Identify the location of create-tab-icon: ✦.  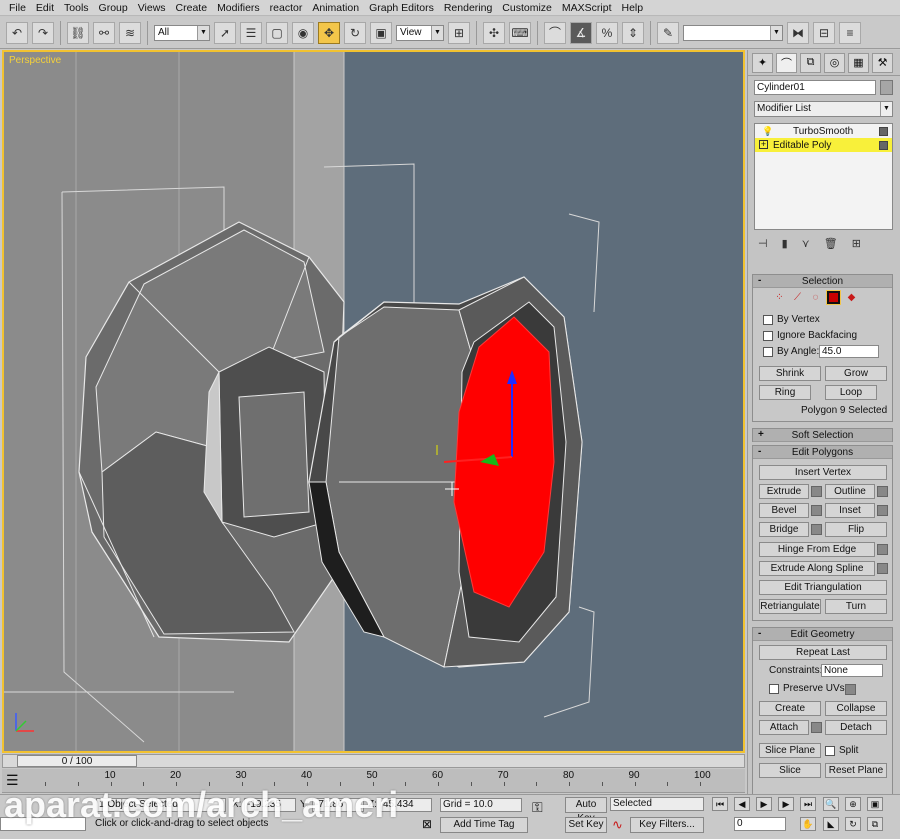
(762, 62).